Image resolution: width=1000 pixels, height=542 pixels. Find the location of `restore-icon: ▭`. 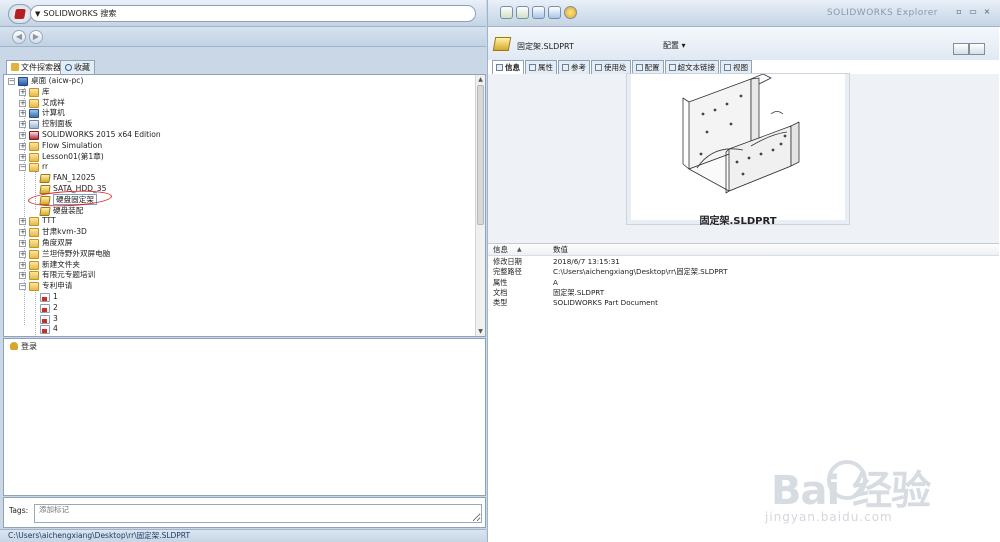

restore-icon: ▭ is located at coordinates (973, 12).